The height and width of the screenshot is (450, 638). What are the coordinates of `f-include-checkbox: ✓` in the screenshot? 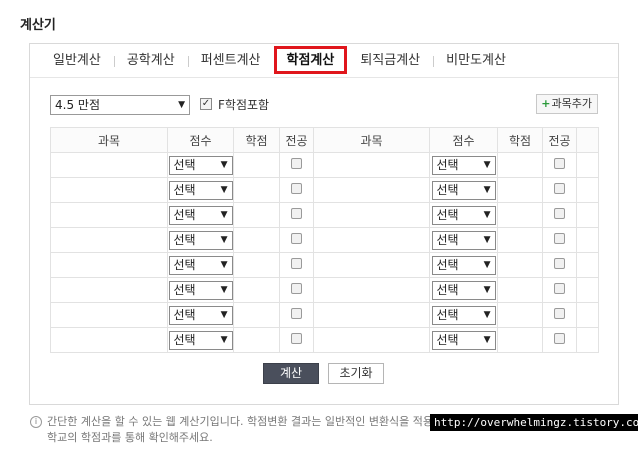 It's located at (206, 104).